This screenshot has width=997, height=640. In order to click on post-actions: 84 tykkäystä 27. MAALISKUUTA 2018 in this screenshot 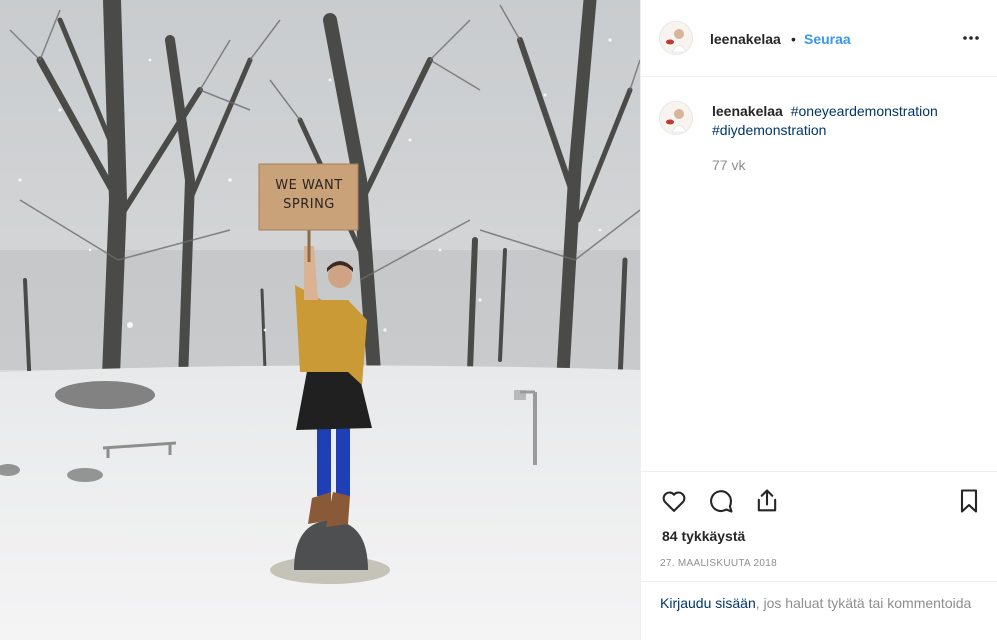, I will do `click(819, 526)`.